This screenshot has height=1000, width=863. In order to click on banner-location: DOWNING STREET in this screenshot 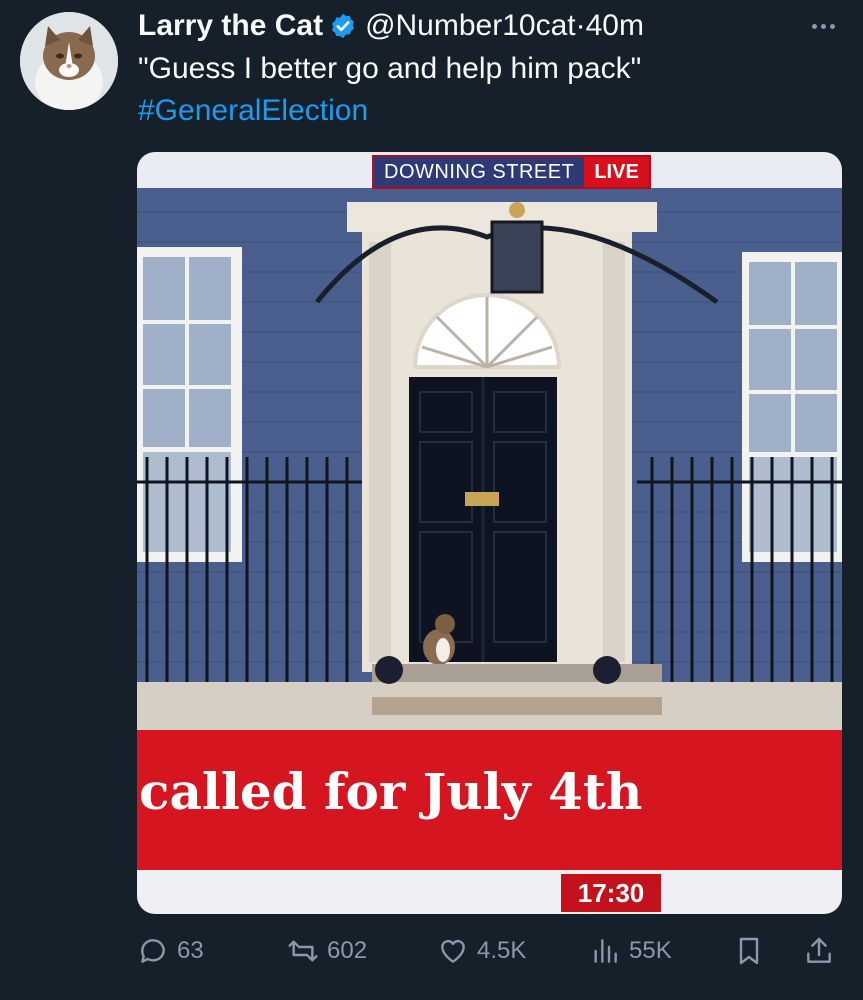, I will do `click(479, 172)`.